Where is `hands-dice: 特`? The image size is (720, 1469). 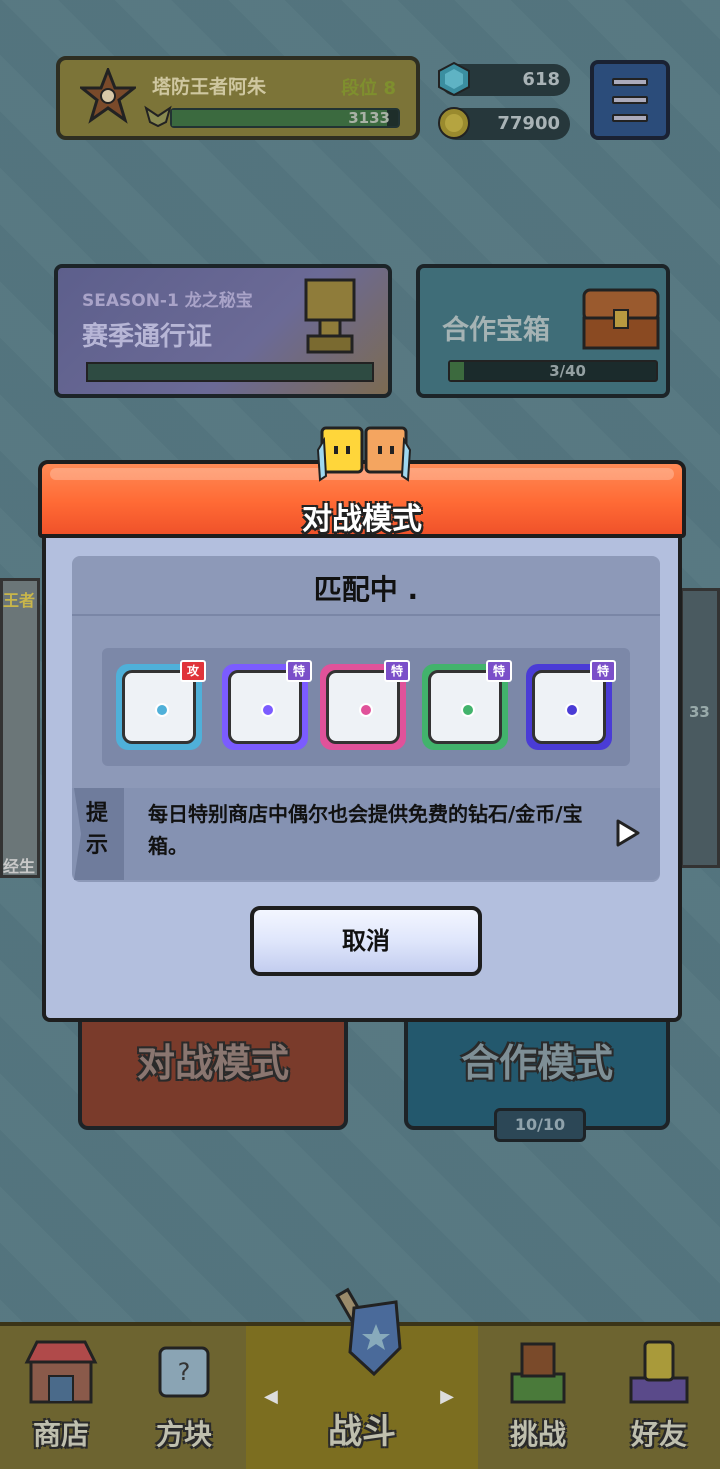 hands-dice: 特 is located at coordinates (571, 705).